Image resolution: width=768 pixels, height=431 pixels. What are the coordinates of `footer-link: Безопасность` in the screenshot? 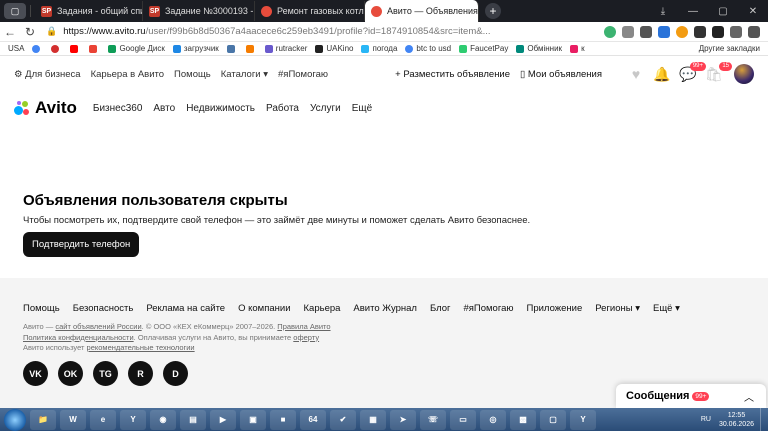 It's located at (103, 308).